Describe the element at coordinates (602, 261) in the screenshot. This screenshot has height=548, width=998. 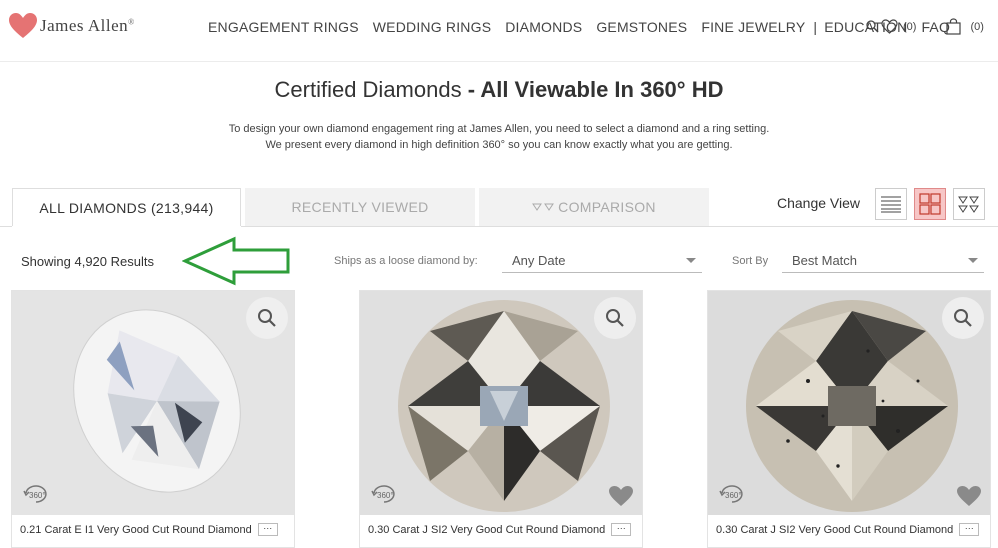
I see `ships-date-select: Any Date` at that location.